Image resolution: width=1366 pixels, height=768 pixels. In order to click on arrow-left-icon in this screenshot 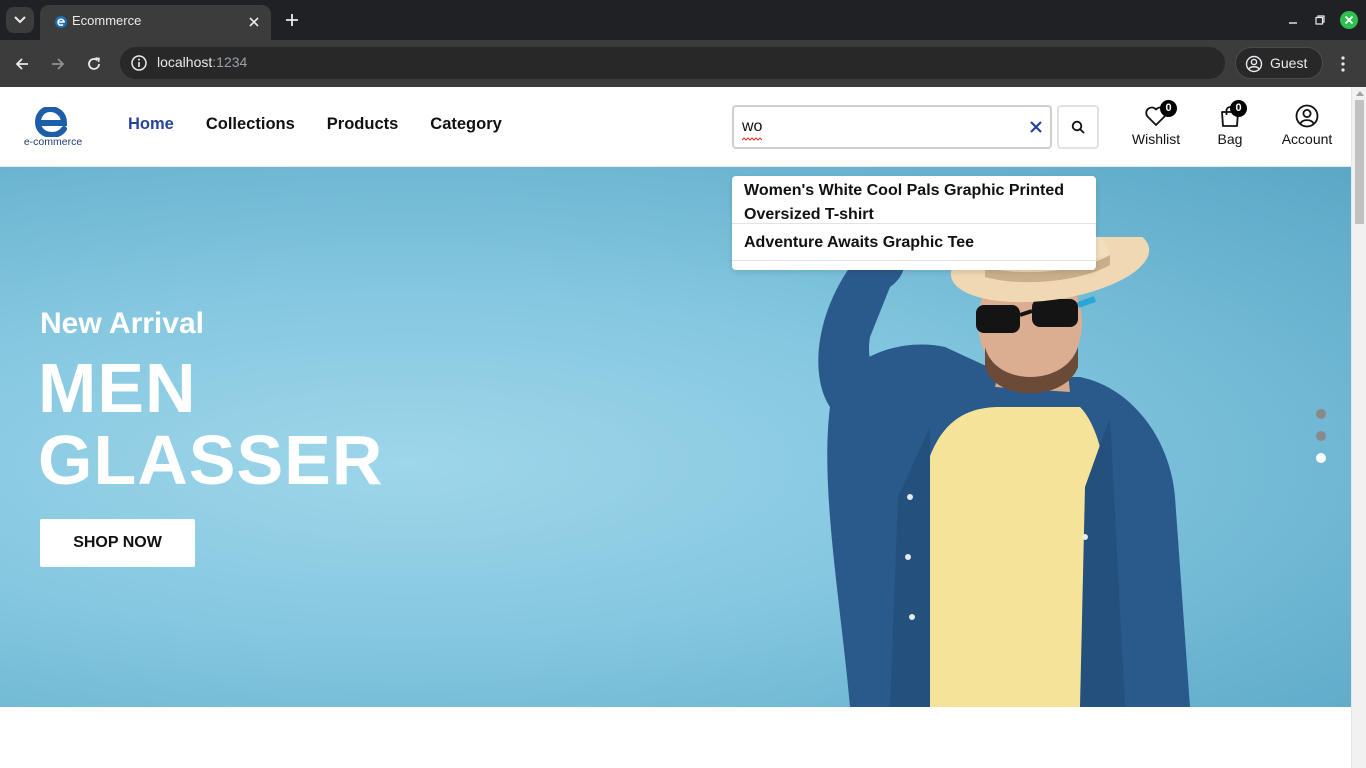, I will do `click(21, 64)`.